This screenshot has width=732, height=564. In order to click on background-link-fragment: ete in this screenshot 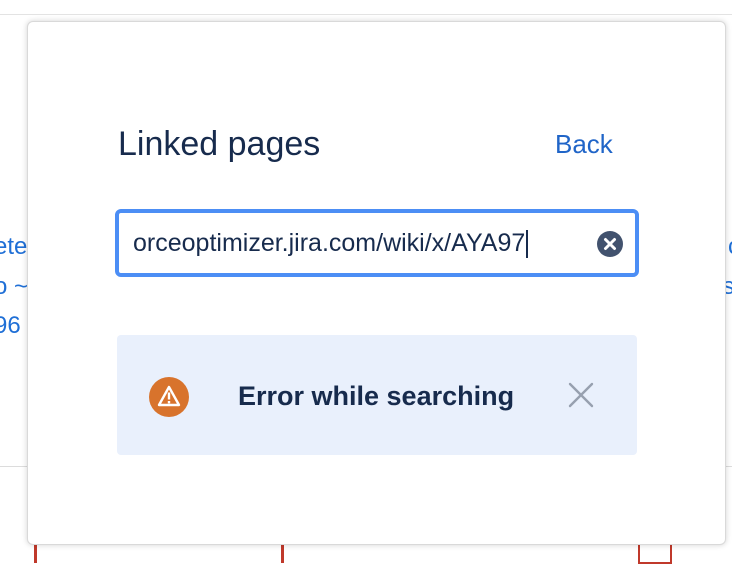, I will do `click(14, 246)`.